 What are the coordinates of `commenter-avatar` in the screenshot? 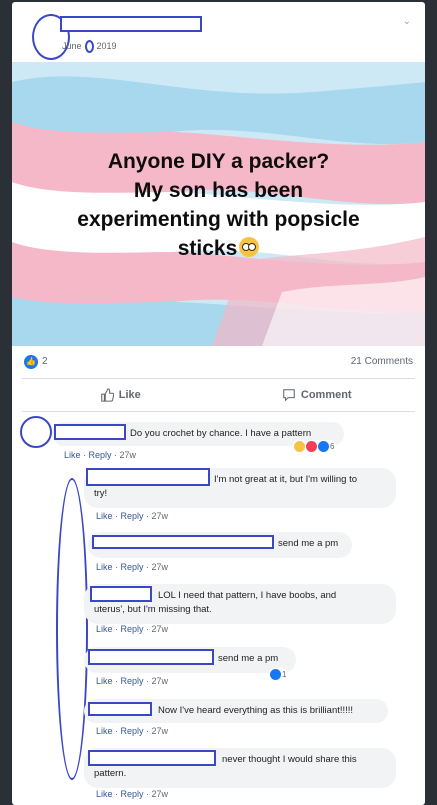 It's located at (36, 432).